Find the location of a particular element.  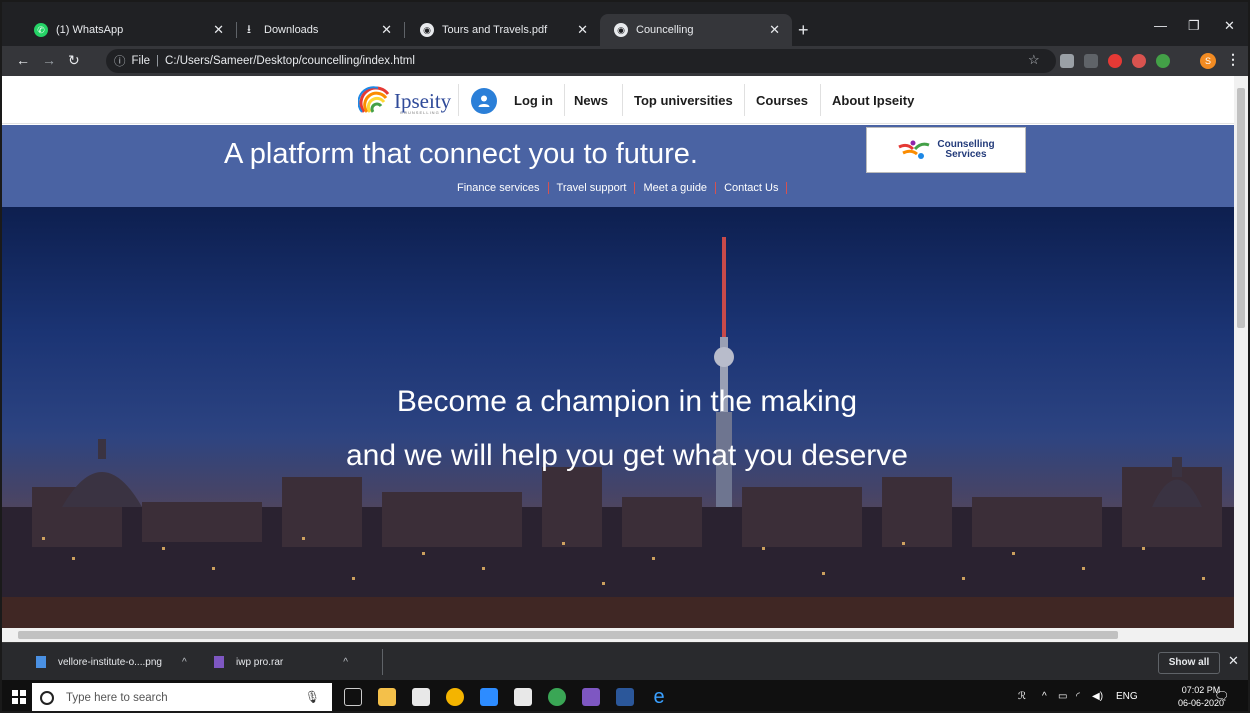

tab-councelling: ◉ Councelling ✕ is located at coordinates (696, 30).